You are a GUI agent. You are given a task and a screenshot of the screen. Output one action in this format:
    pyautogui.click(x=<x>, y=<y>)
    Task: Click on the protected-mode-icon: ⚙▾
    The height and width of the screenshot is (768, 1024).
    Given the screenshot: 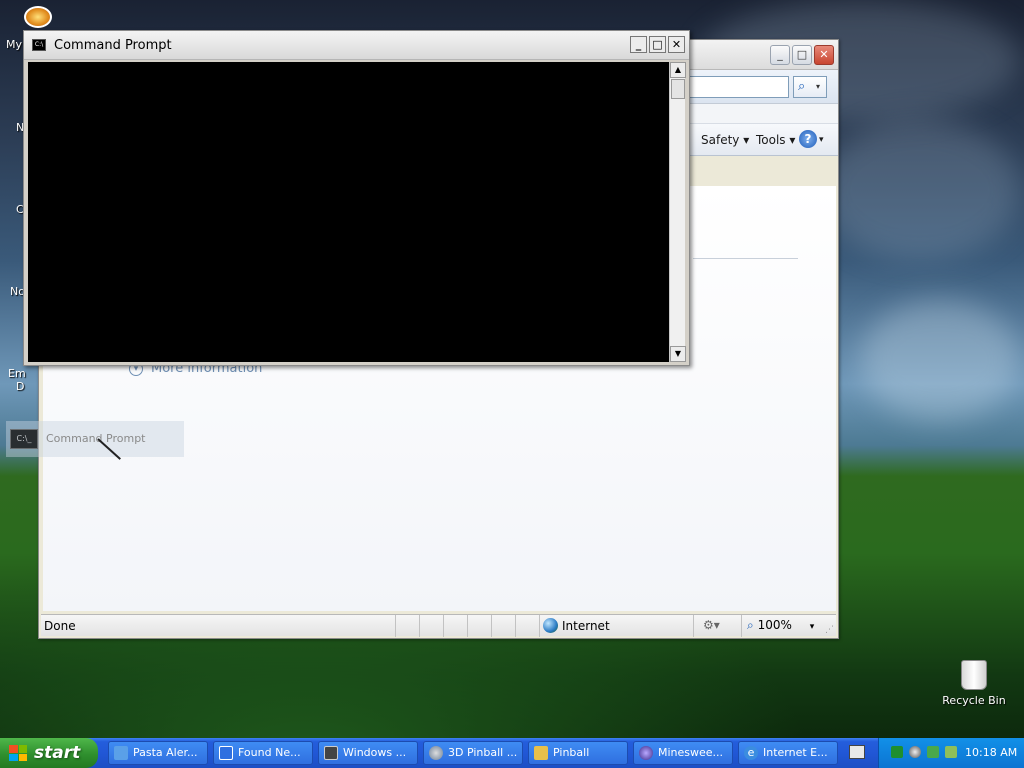 What is the action you would take?
    pyautogui.click(x=711, y=625)
    